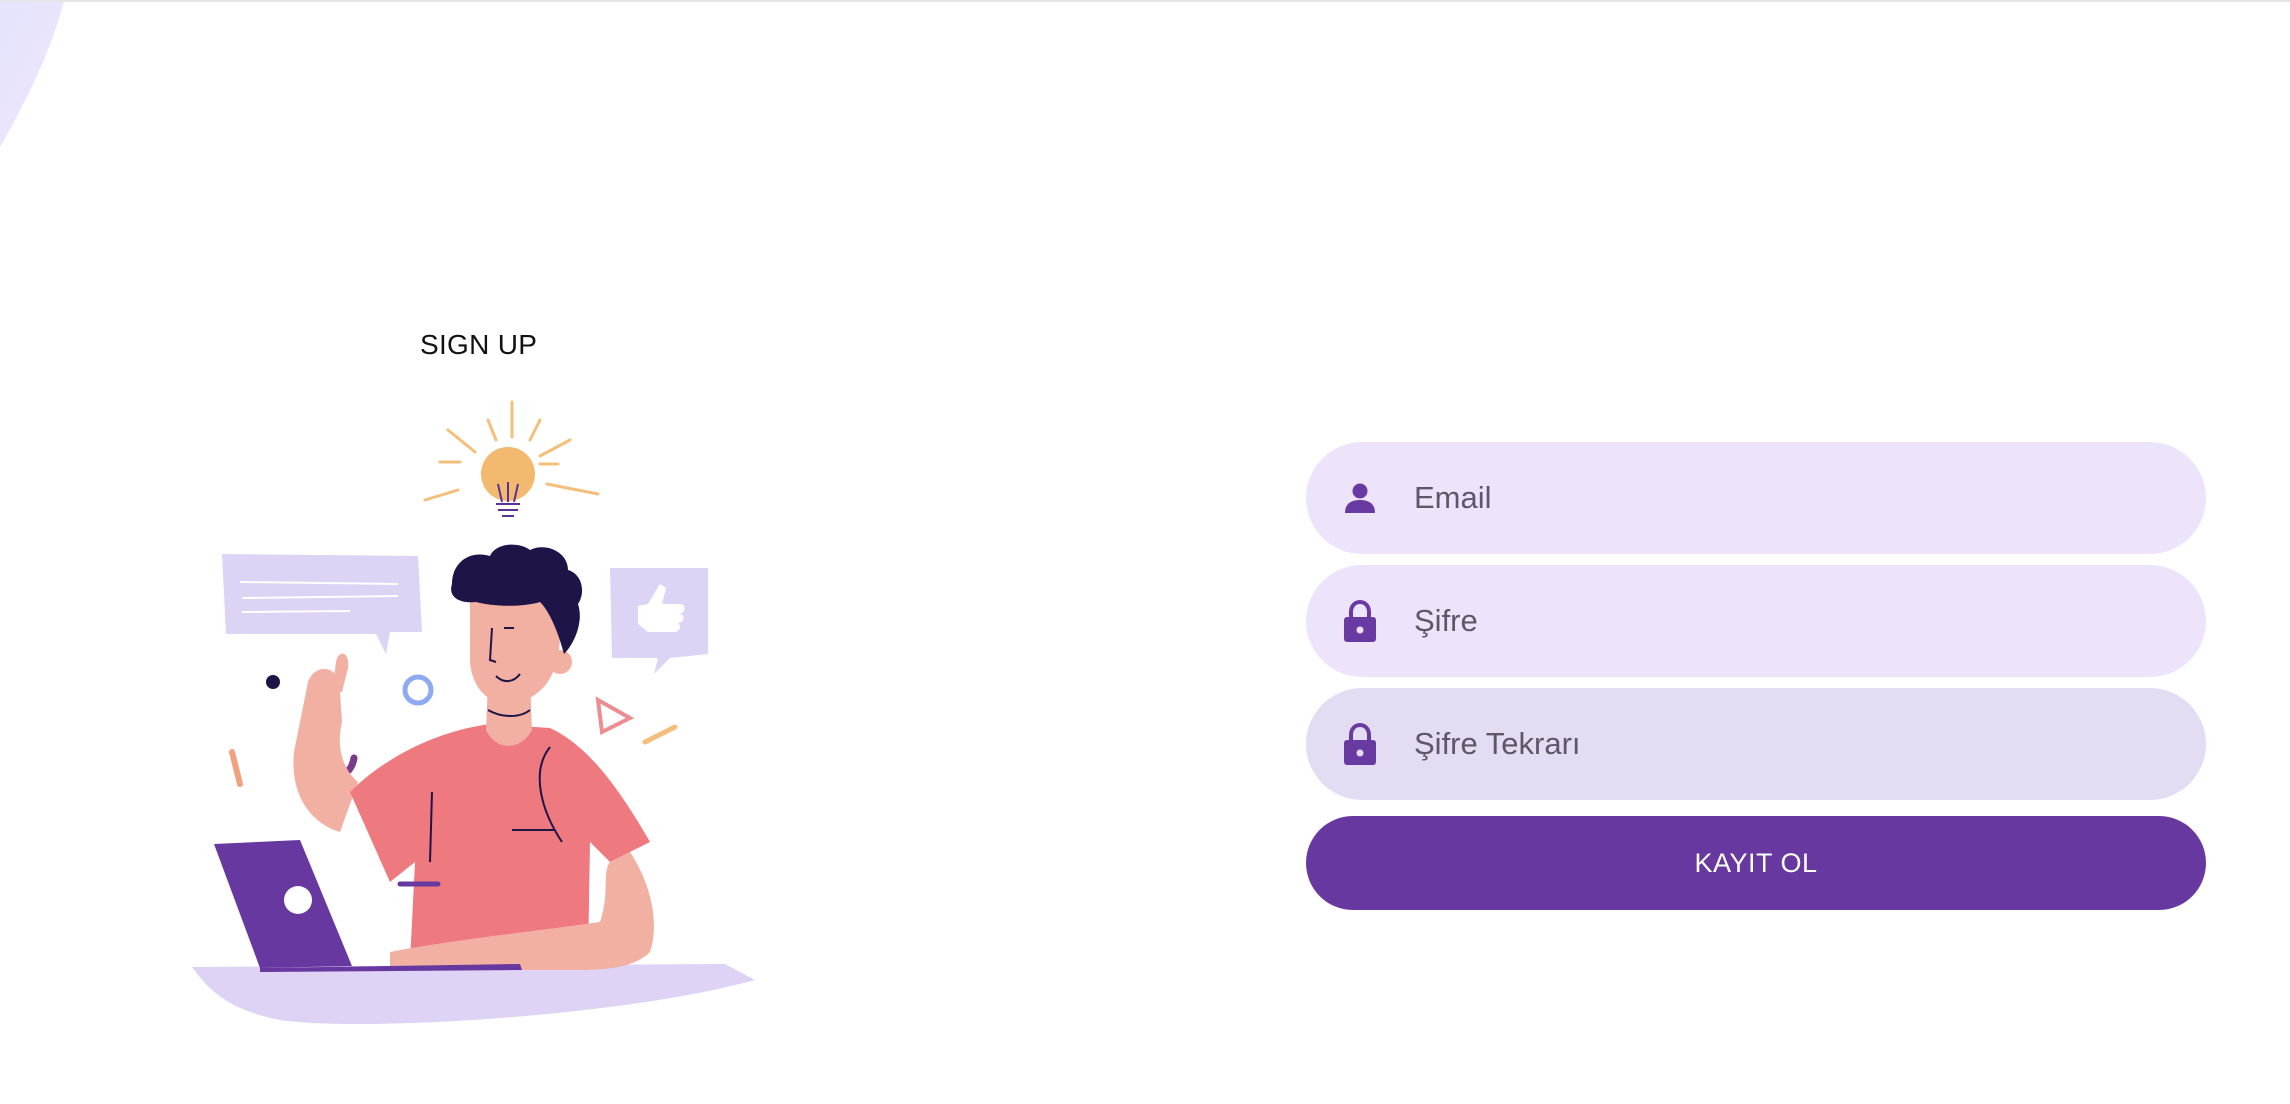 The image size is (2290, 1104). I want to click on corner-blob-decoration, so click(32, 74).